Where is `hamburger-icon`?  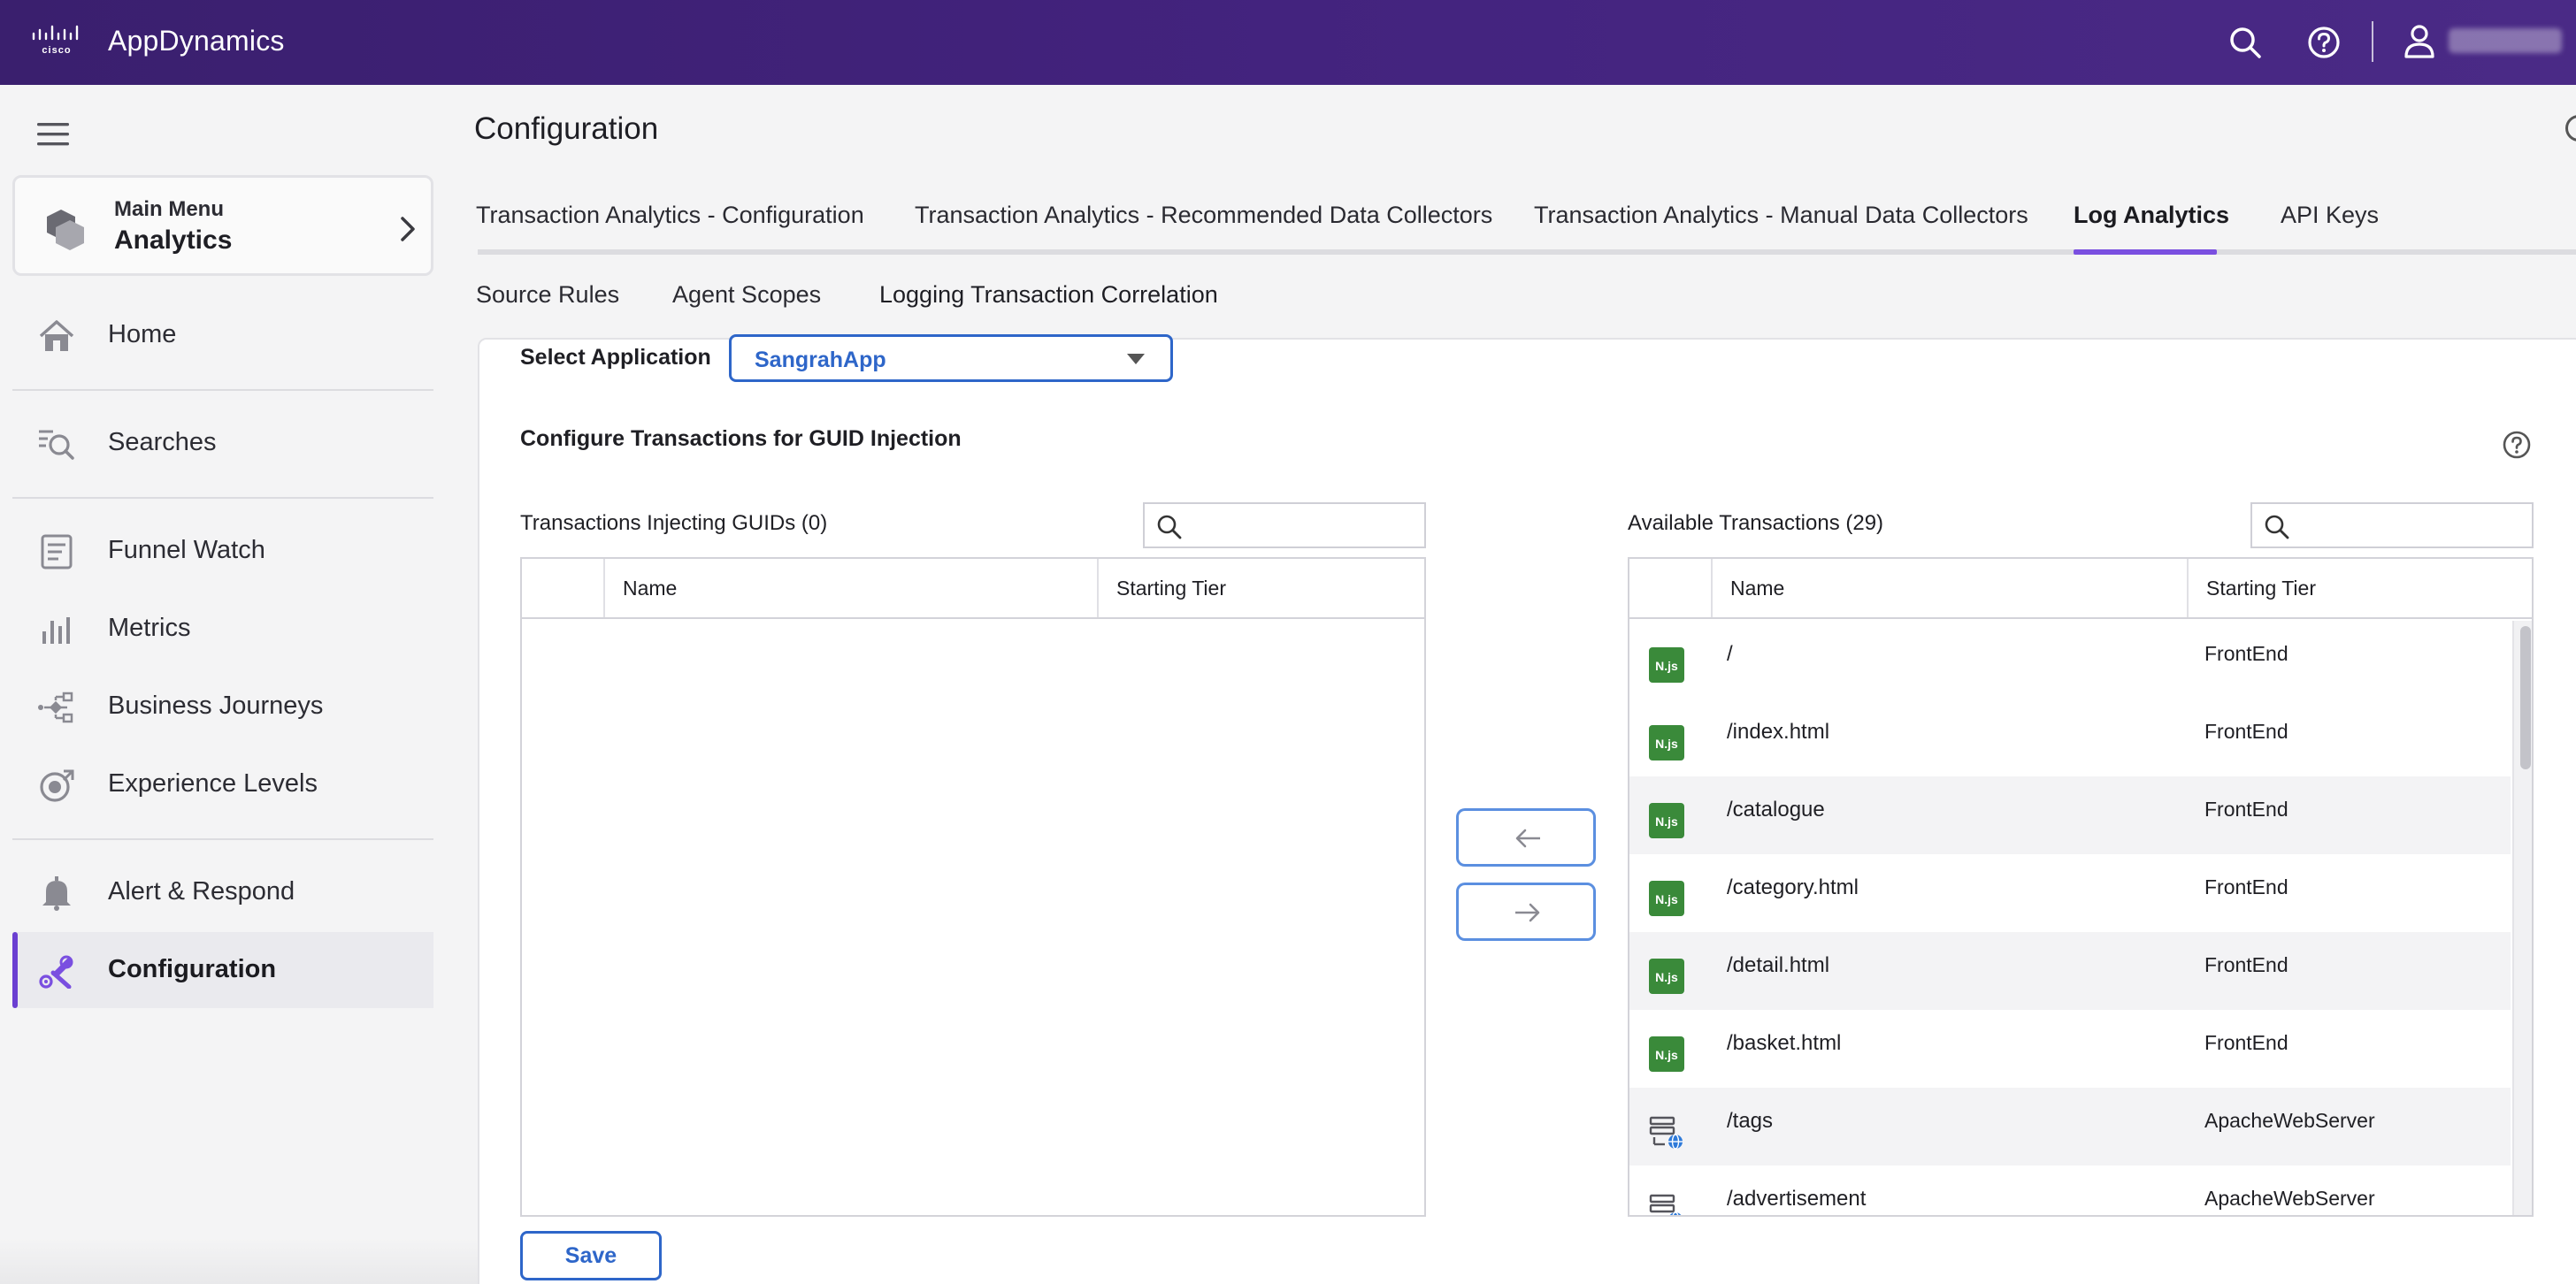
hamburger-icon is located at coordinates (53, 135).